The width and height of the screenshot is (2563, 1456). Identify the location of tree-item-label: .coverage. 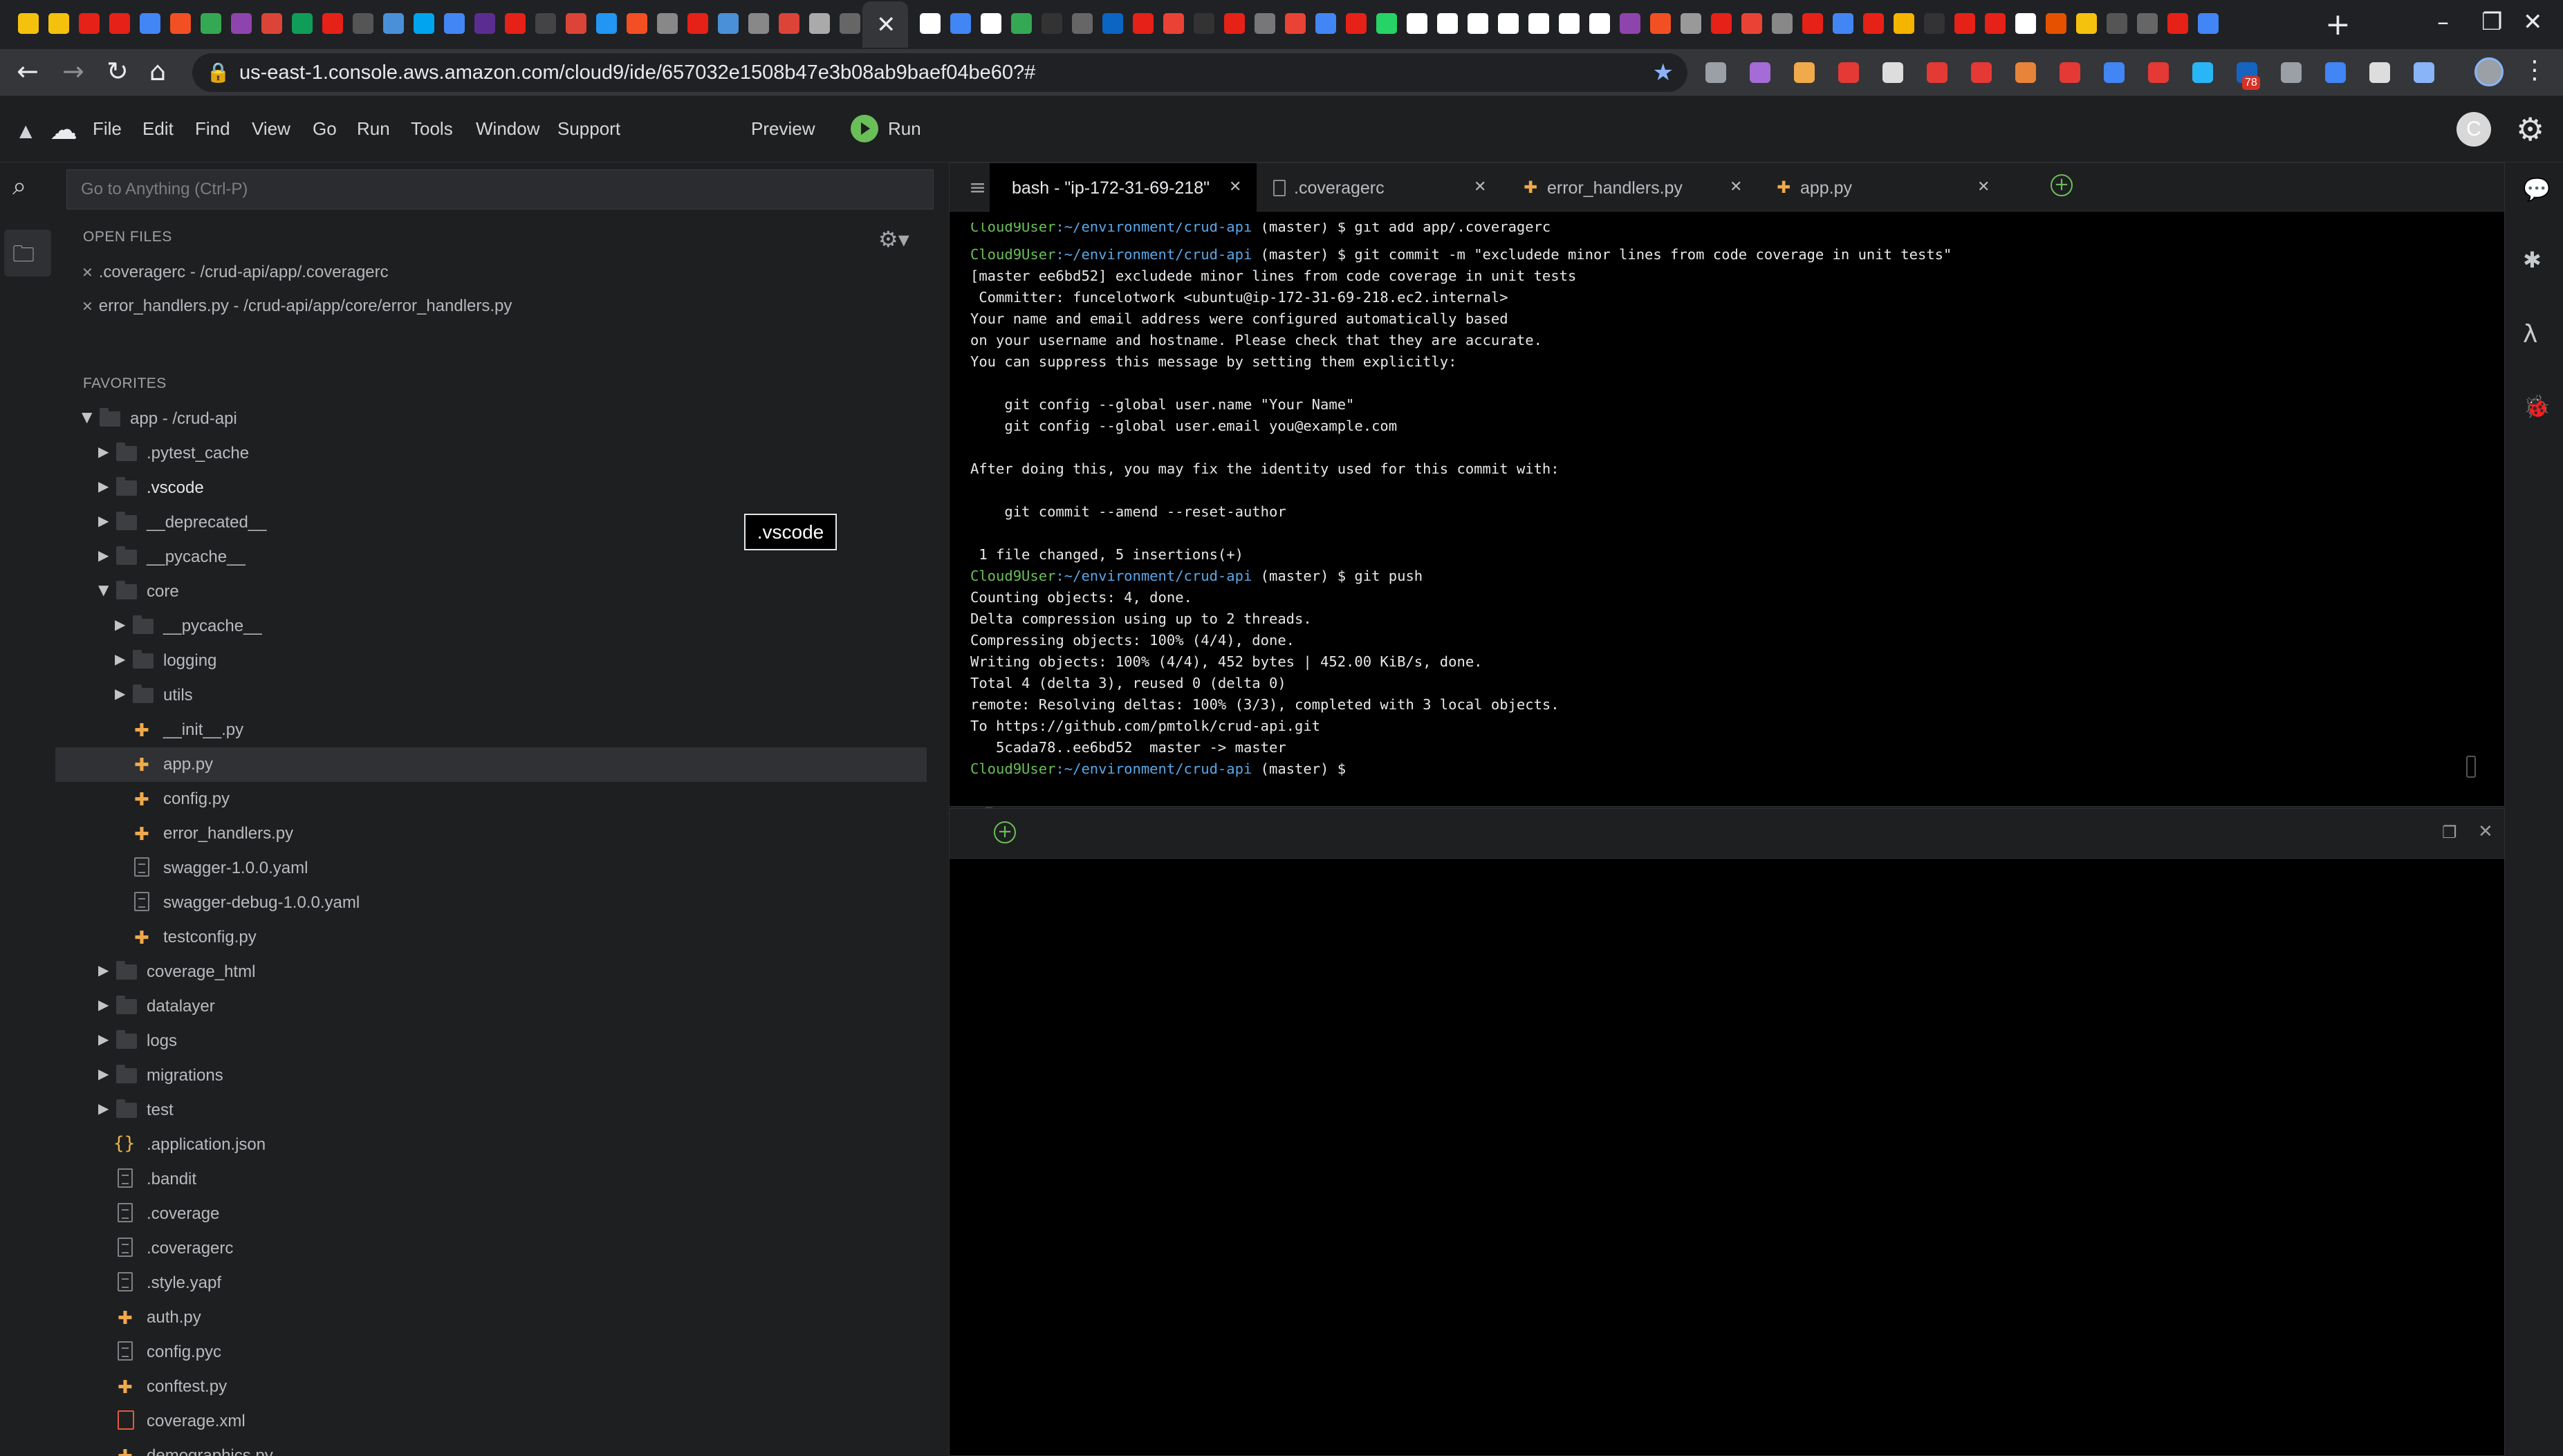
(183, 1214).